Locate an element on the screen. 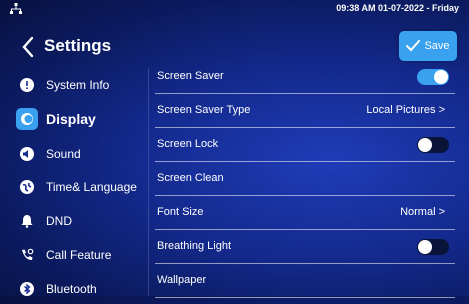 The width and height of the screenshot is (469, 304). network-icon is located at coordinates (16, 8).